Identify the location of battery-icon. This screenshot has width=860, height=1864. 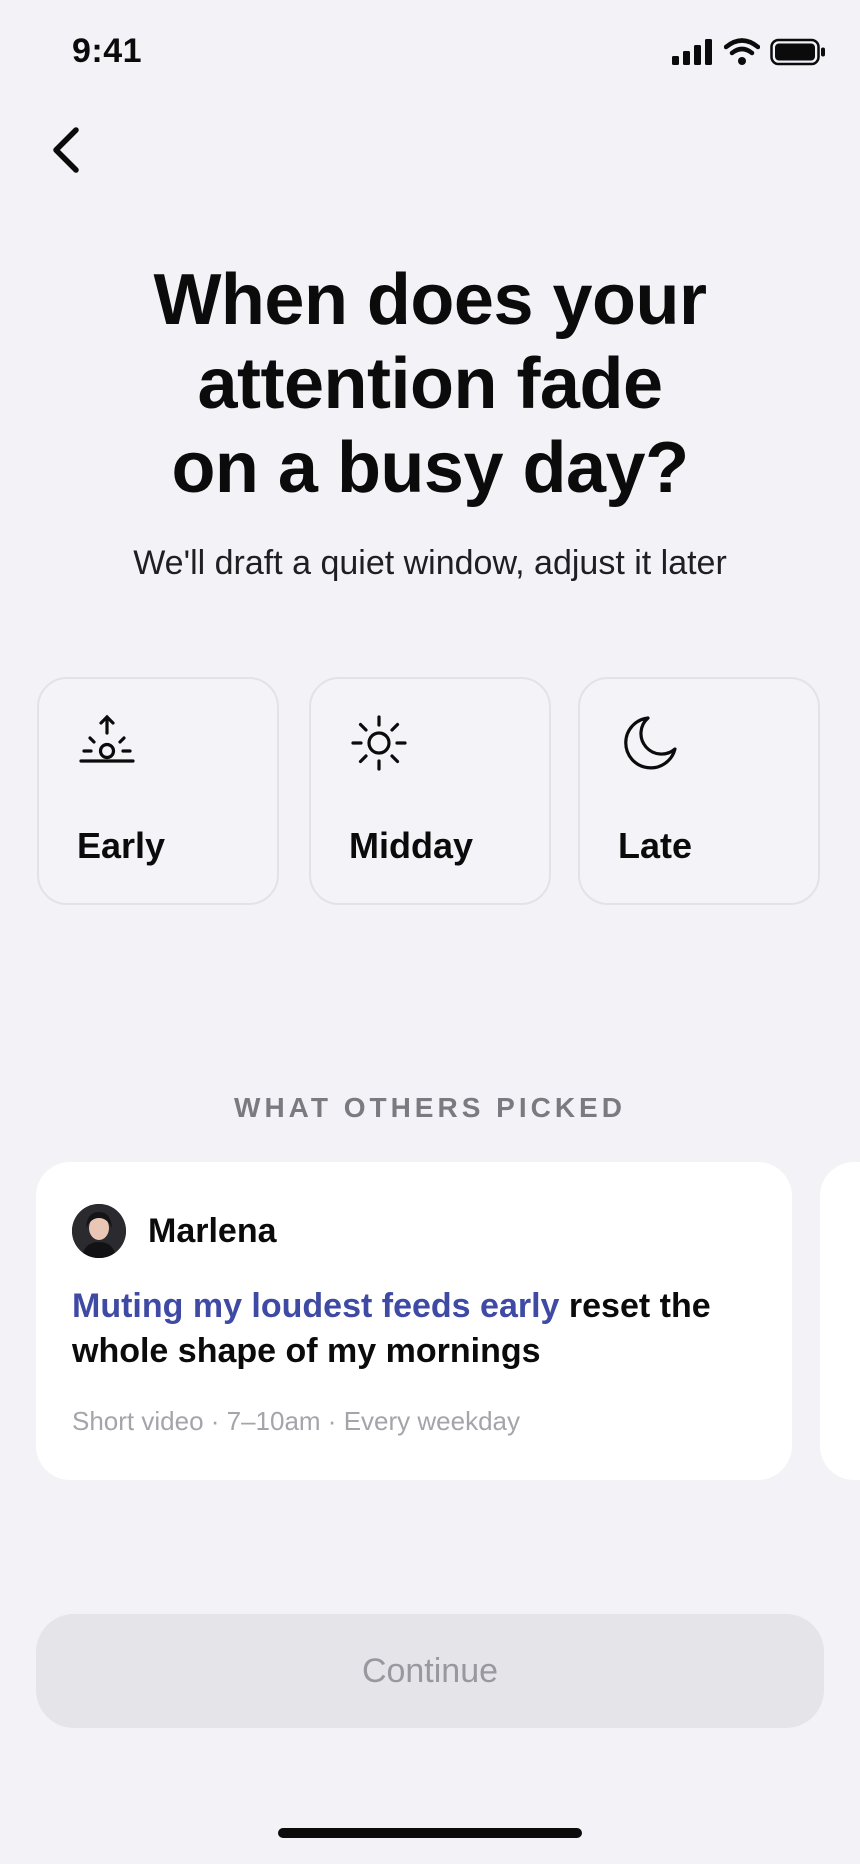
(797, 52).